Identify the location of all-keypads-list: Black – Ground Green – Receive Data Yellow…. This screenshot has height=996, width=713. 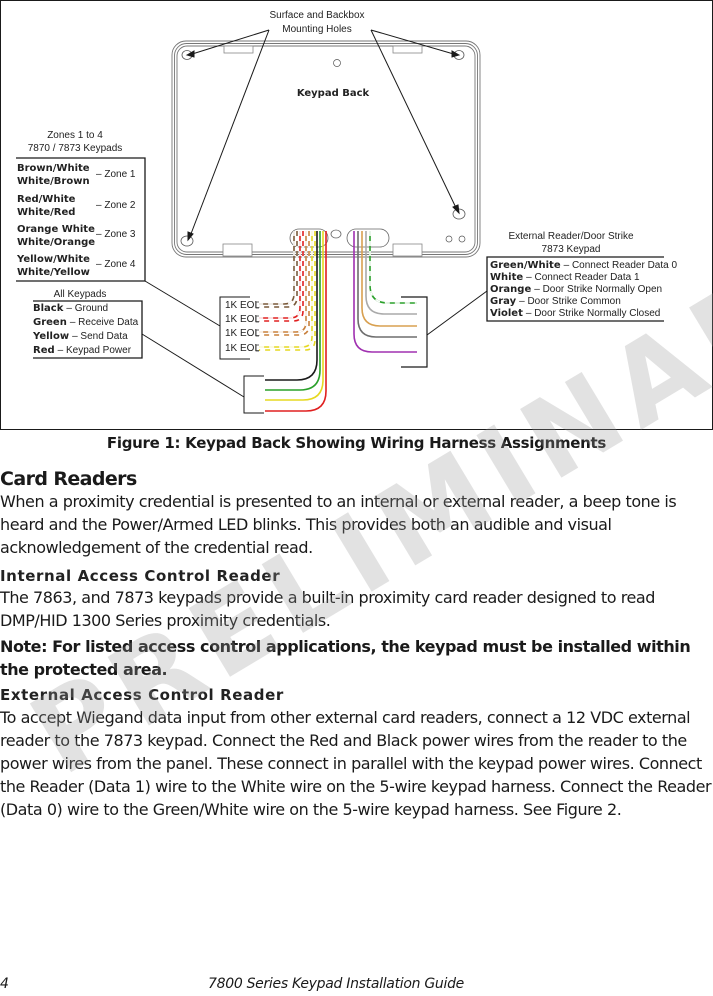
(85, 329).